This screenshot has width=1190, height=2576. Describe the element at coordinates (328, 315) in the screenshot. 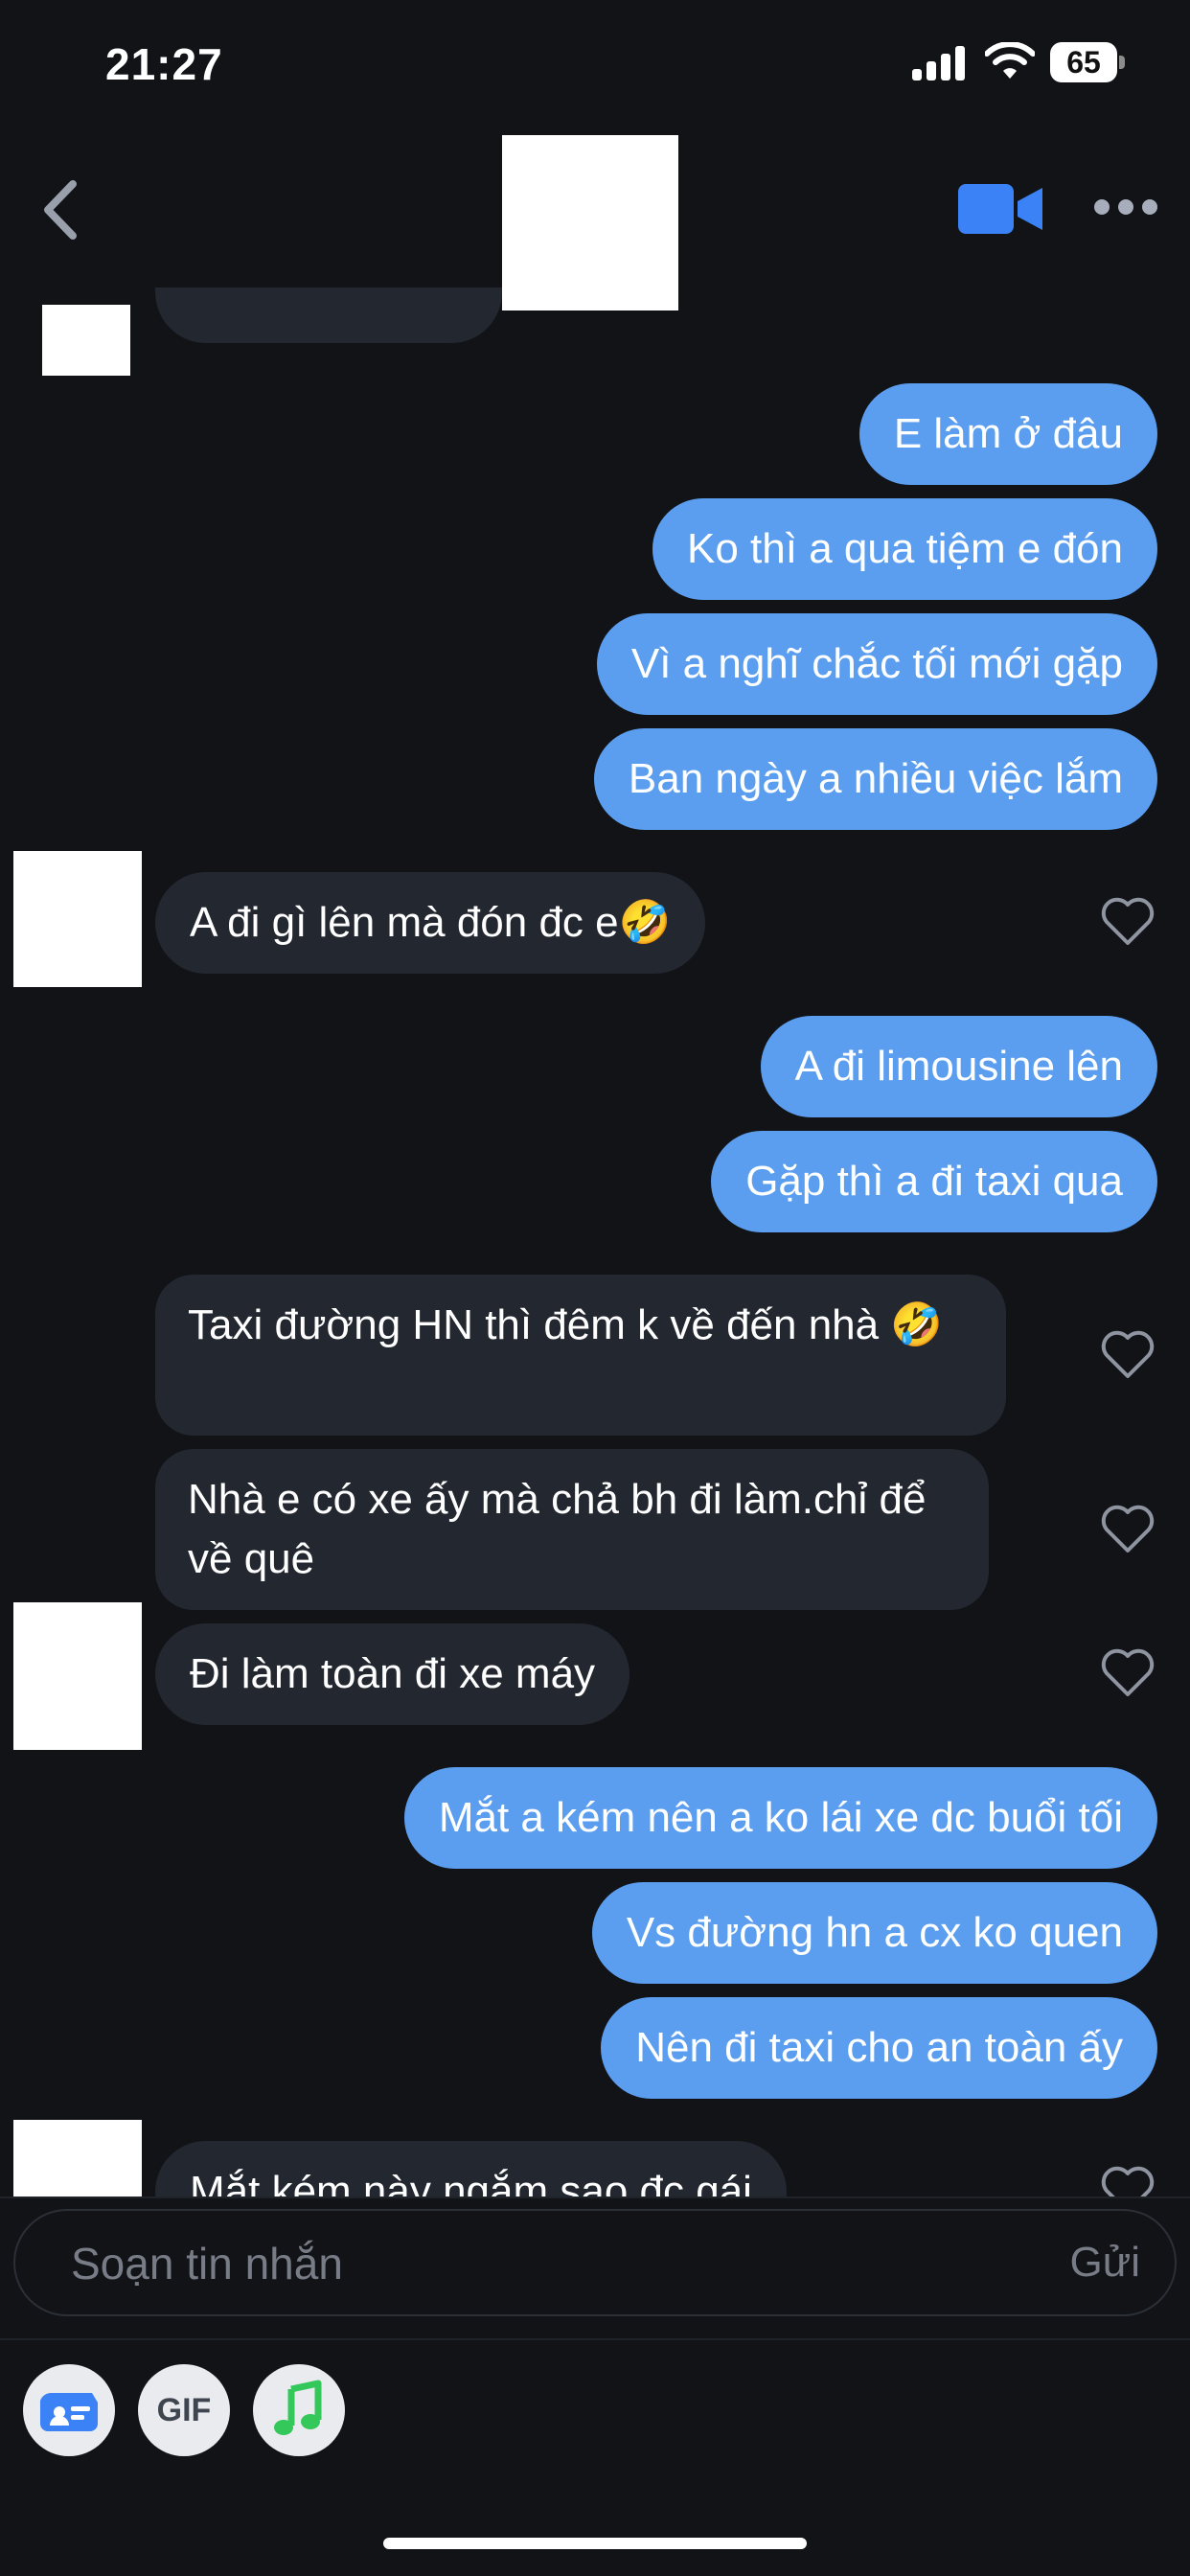

I see `message-bubble-partial` at that location.